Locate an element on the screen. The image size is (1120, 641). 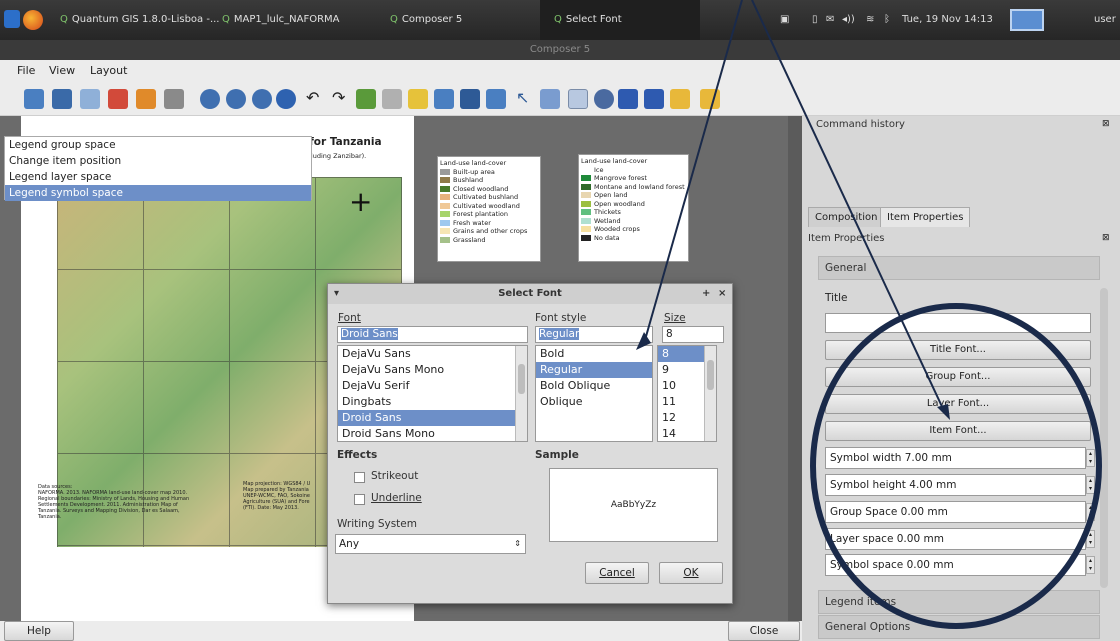
select-move-icon is located at coordinates (578, 99).